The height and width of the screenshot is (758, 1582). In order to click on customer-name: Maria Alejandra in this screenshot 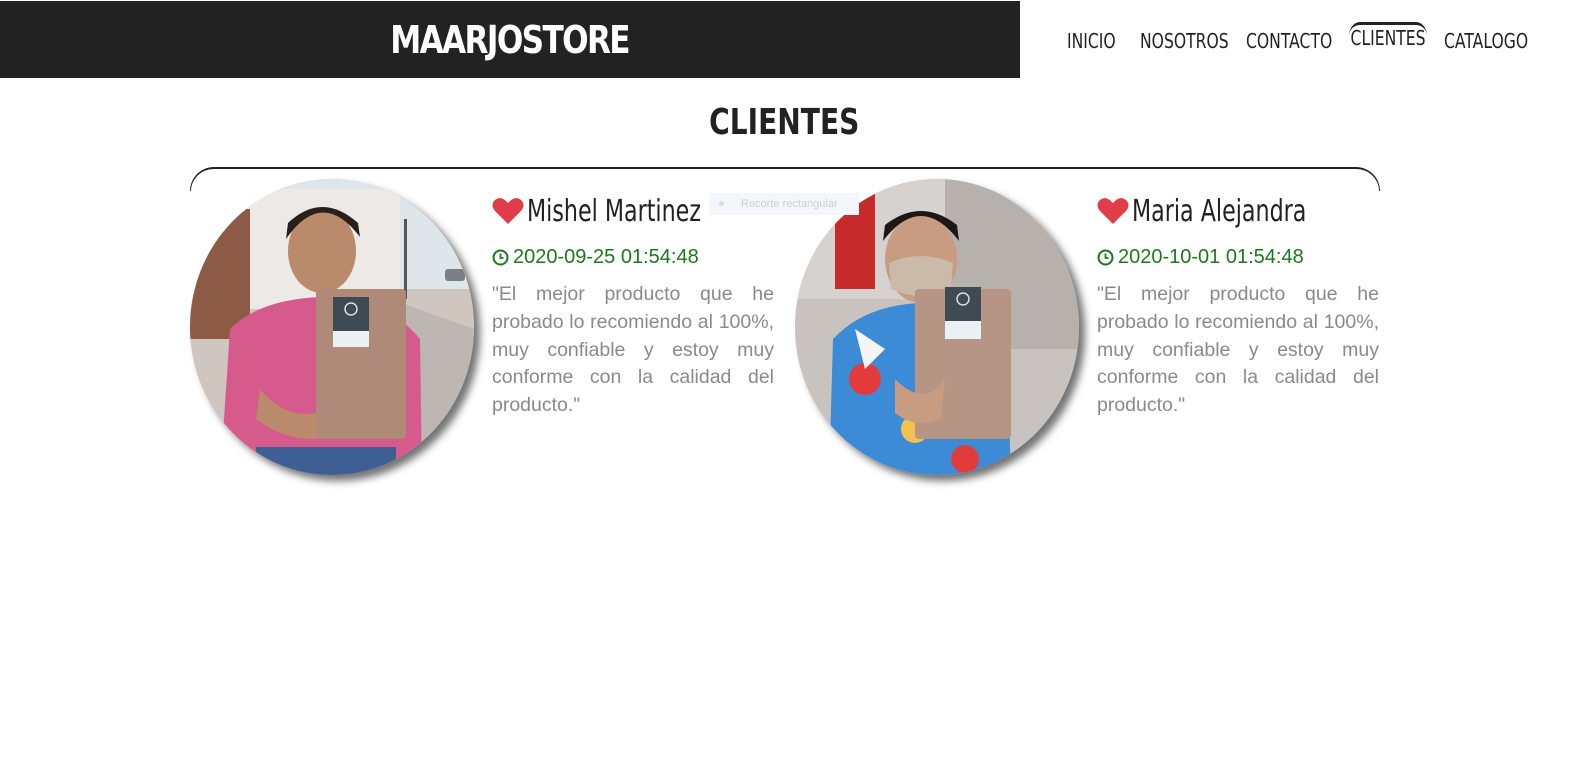, I will do `click(1219, 211)`.